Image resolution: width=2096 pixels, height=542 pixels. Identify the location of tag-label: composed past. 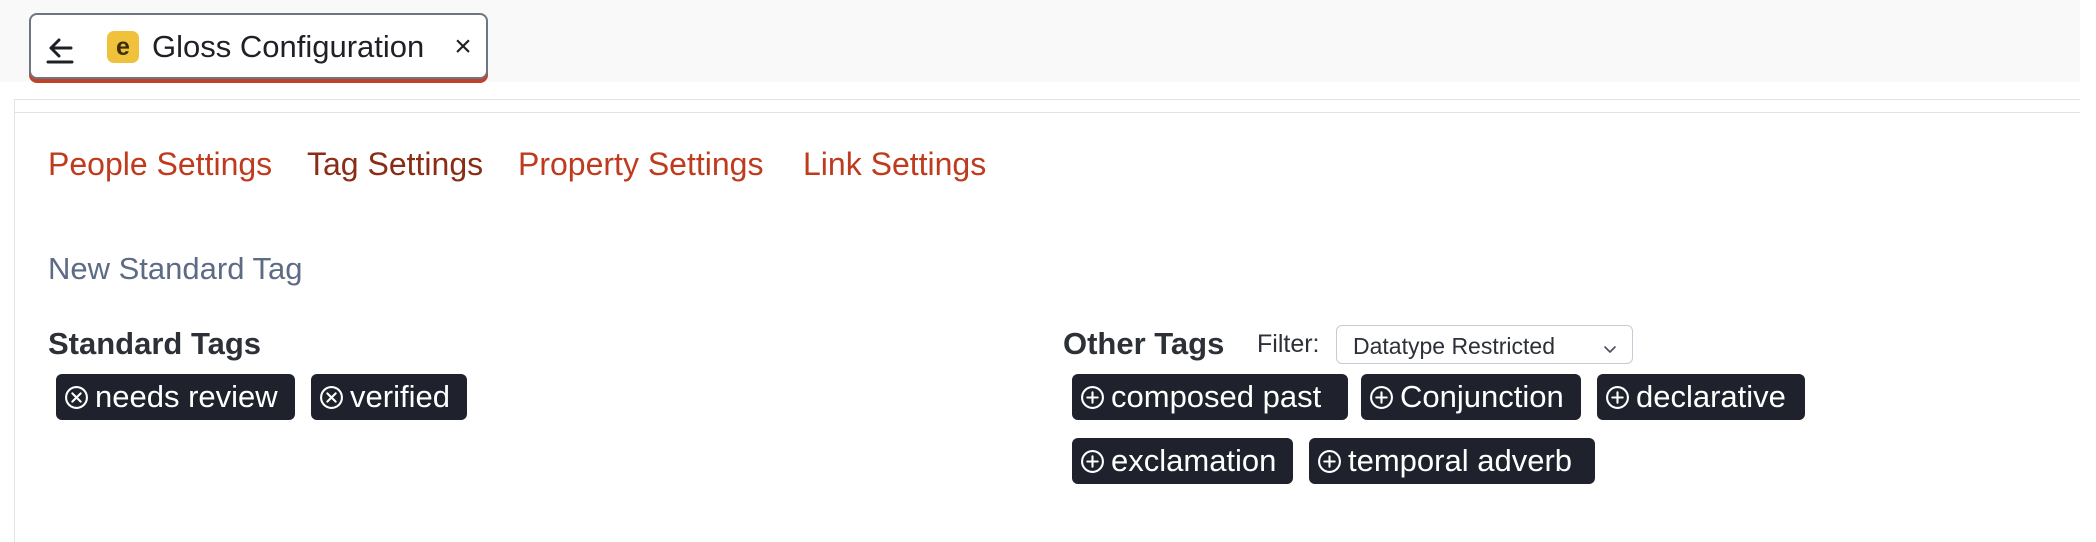
(1216, 396).